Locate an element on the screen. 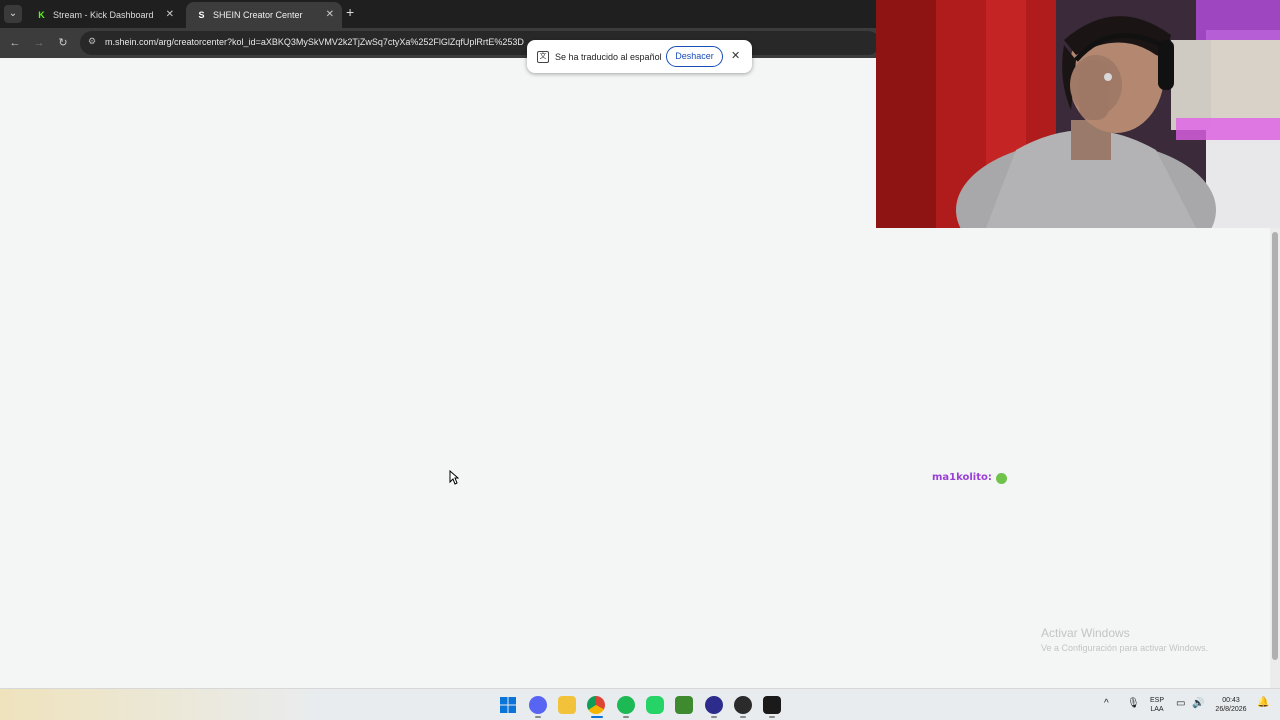 The image size is (1280, 720). language-indicator: ESP LAA is located at coordinates (1157, 705).